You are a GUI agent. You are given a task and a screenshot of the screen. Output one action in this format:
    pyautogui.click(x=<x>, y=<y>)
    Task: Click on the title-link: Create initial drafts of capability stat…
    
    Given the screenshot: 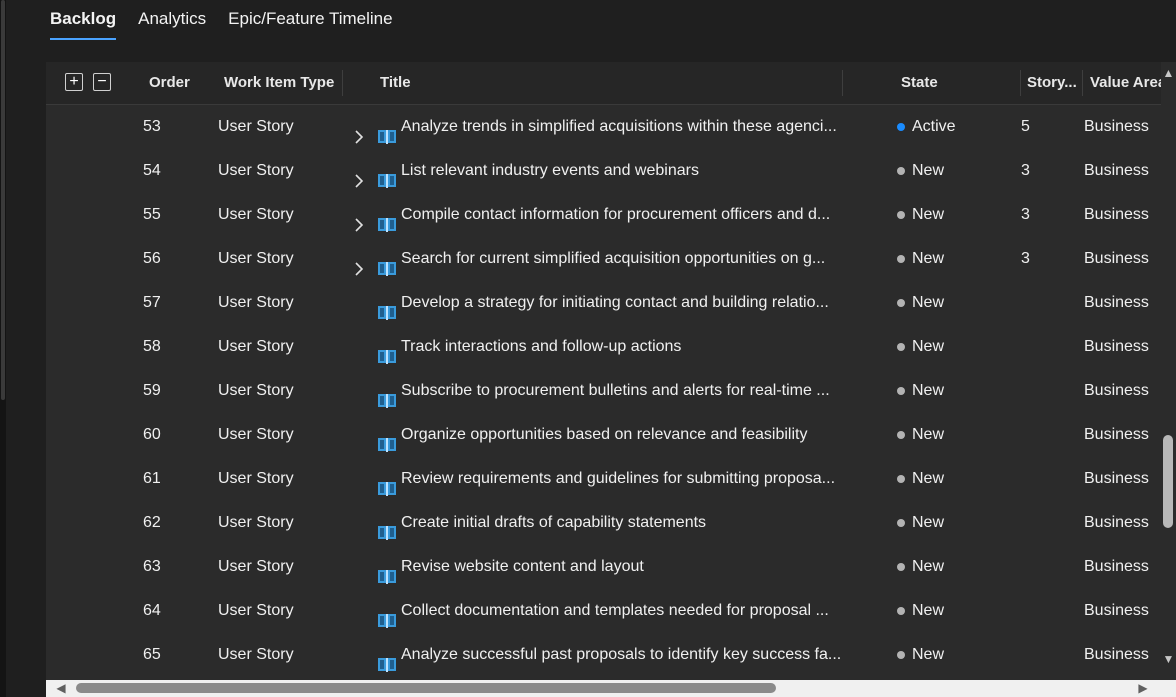 What is the action you would take?
    pyautogui.click(x=623, y=523)
    